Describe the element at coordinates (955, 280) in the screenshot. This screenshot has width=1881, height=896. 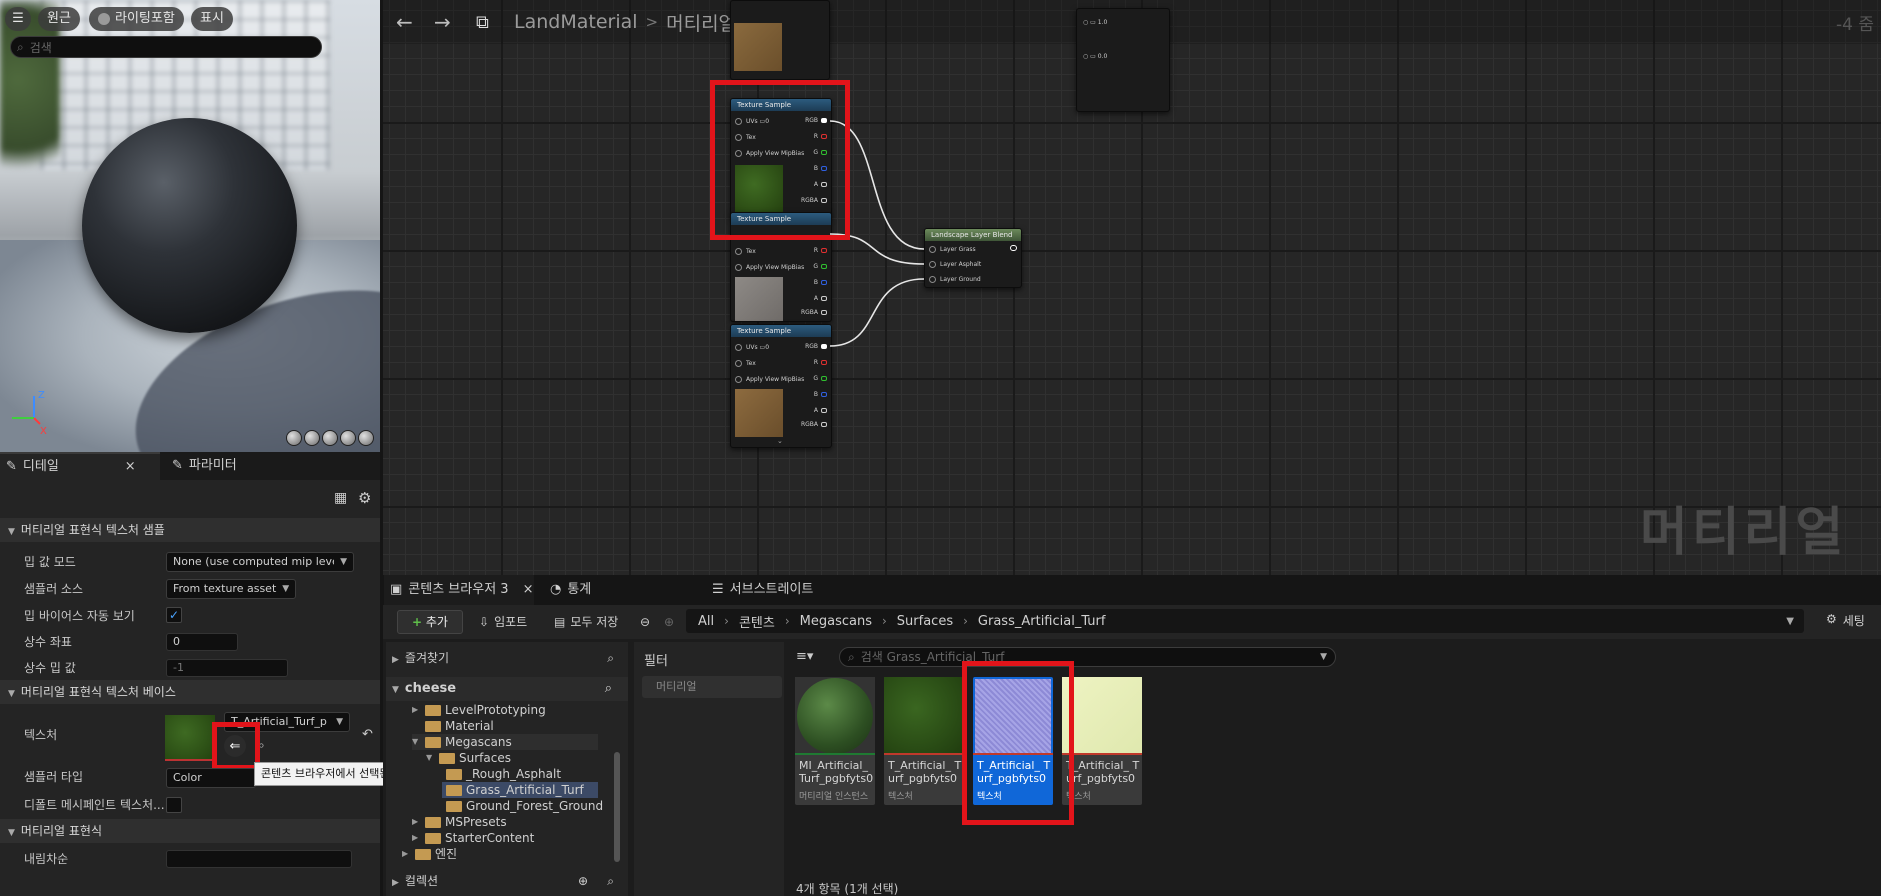
I see `layer-ground-pin: Layer Ground` at that location.